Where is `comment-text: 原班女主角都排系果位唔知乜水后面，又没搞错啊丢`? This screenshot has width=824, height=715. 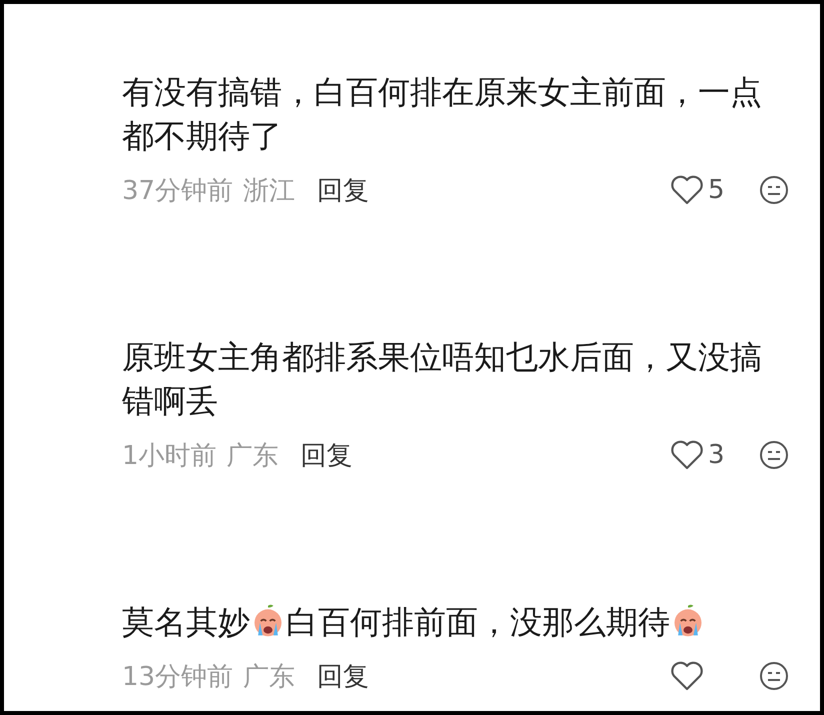
comment-text: 原班女主角都排系果位唔知乜水后面，又没搞错啊丢 is located at coordinates (442, 379).